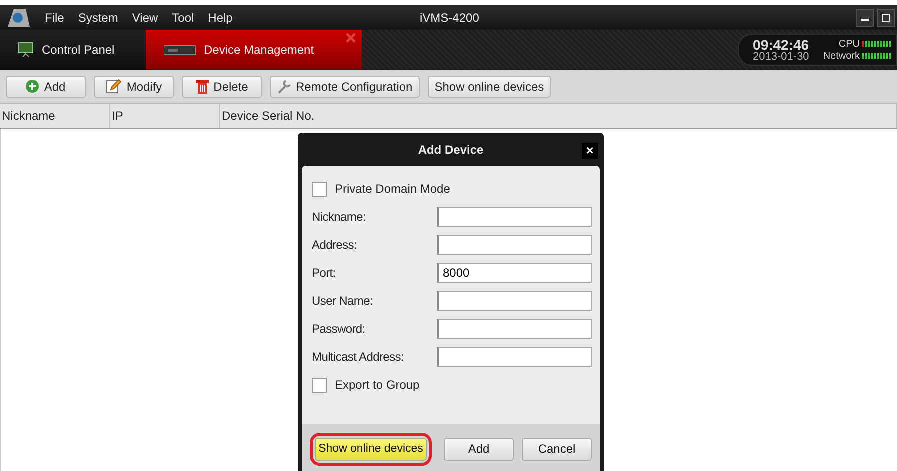 The height and width of the screenshot is (471, 897). What do you see at coordinates (33, 86) in the screenshot?
I see `plus-icon` at bounding box center [33, 86].